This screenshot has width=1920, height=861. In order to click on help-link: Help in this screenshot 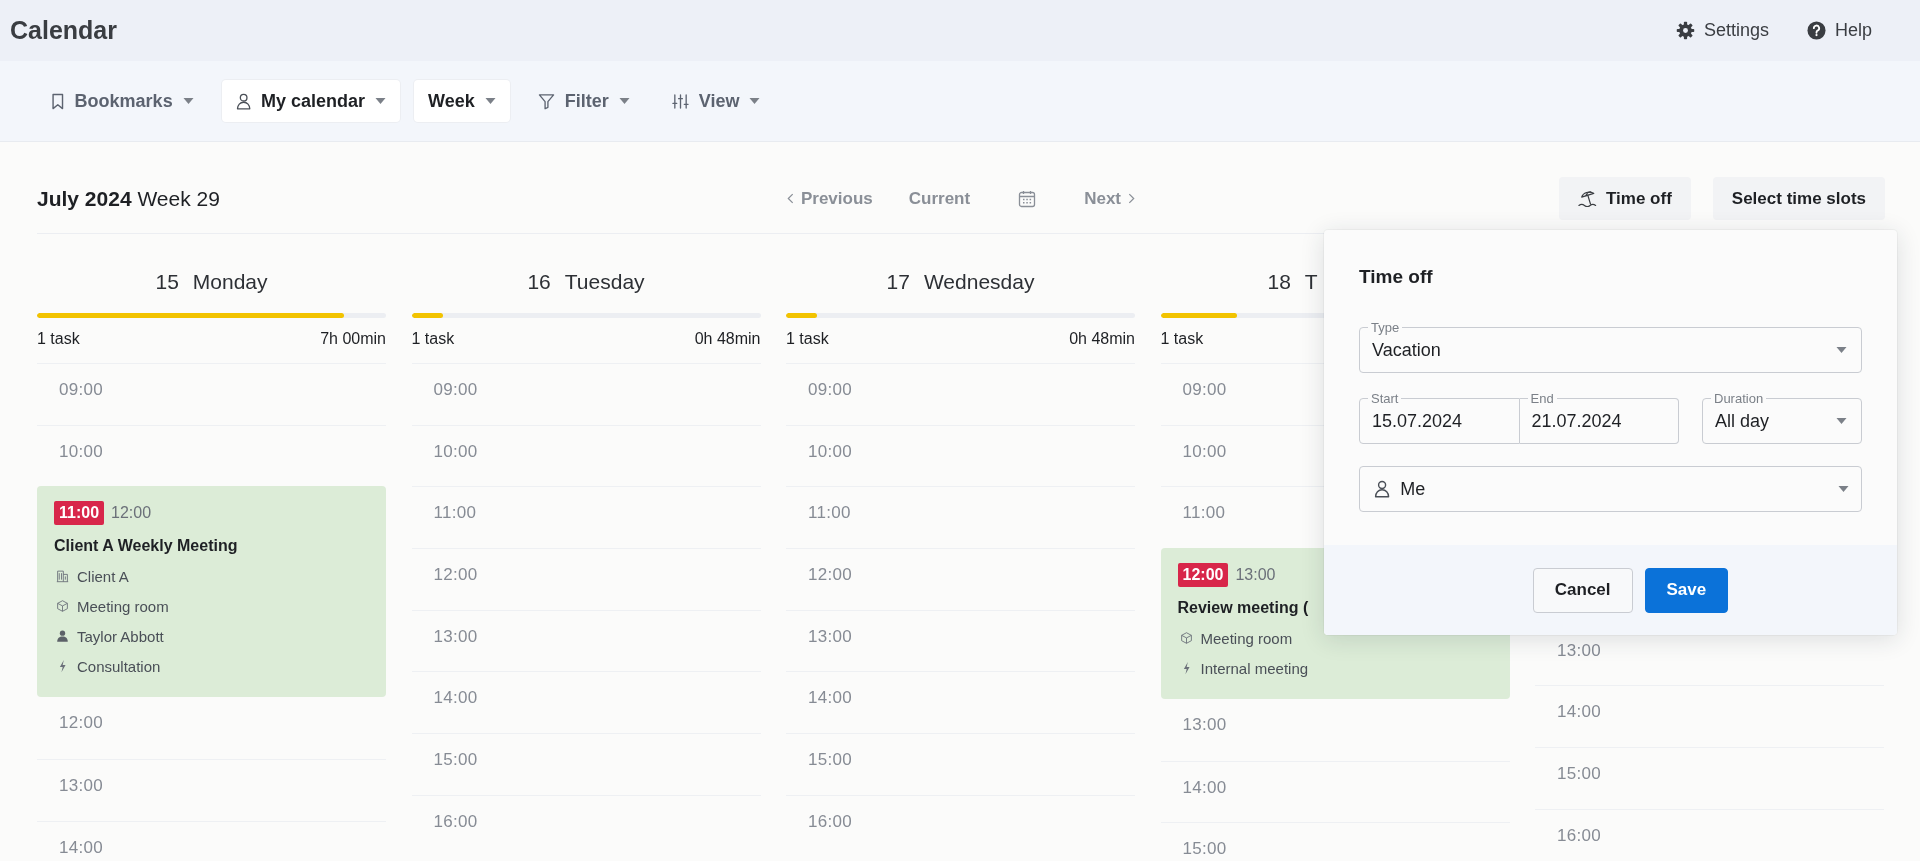, I will do `click(1839, 30)`.